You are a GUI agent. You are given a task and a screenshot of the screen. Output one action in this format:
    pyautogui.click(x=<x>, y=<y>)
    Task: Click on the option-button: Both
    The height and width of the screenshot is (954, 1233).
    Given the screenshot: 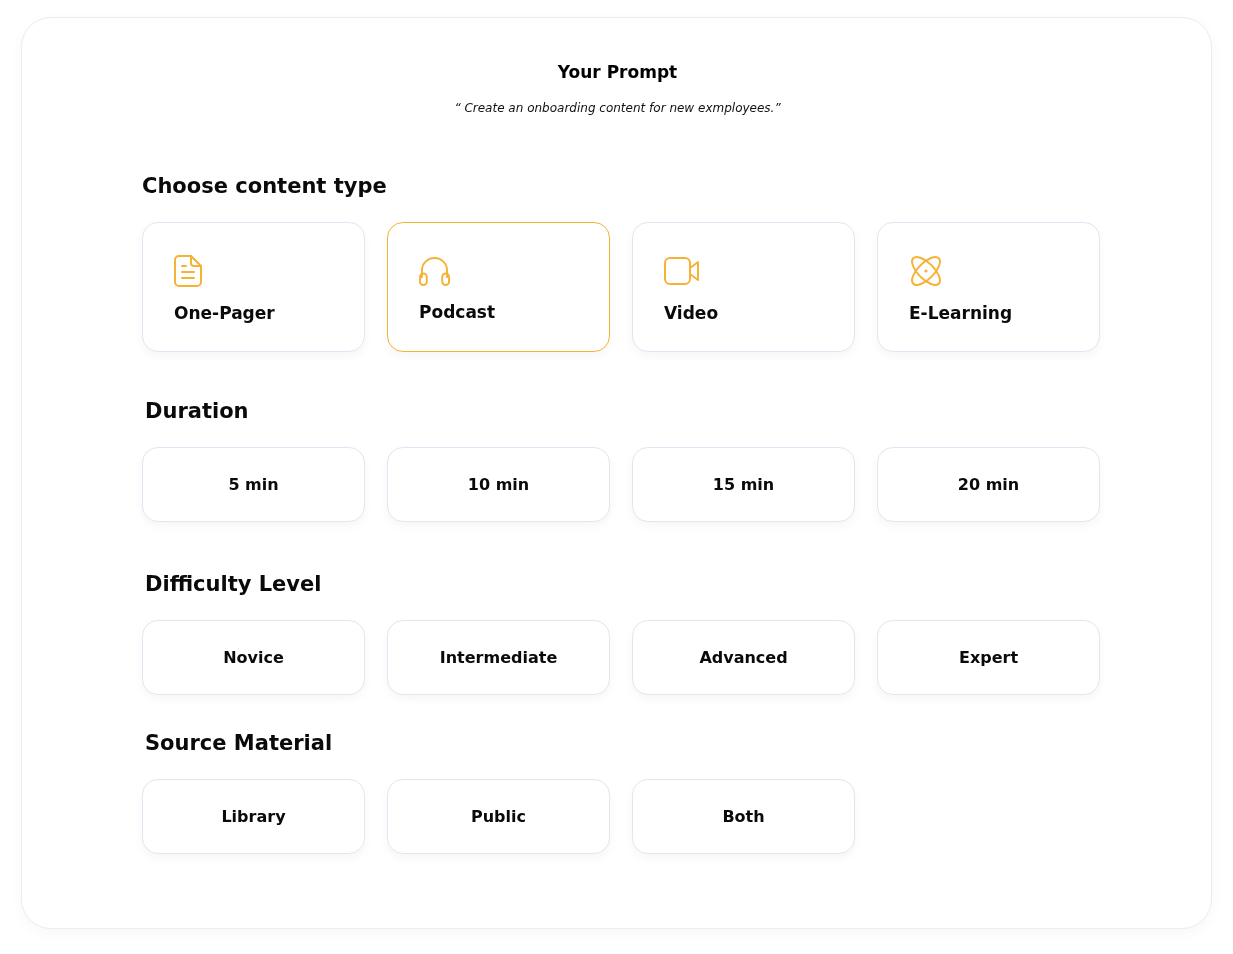 What is the action you would take?
    pyautogui.click(x=743, y=816)
    